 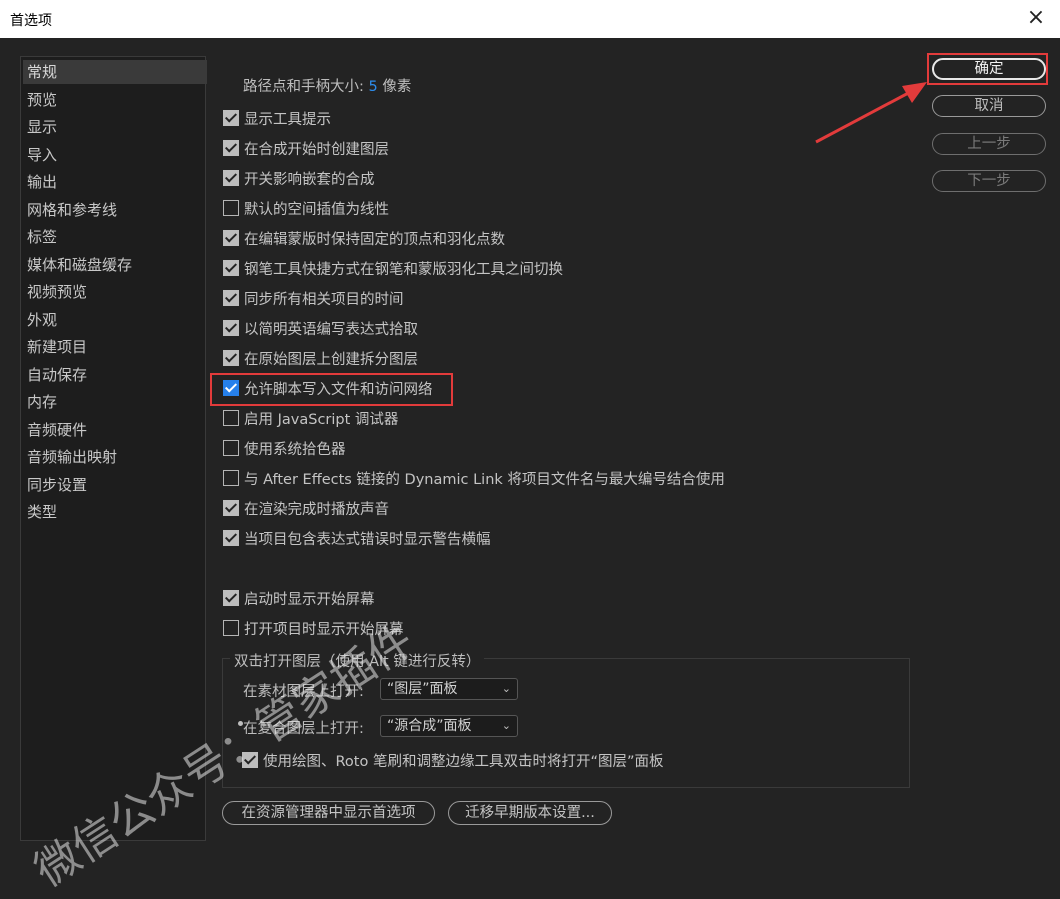 I want to click on next-button: 下一步, so click(x=989, y=181).